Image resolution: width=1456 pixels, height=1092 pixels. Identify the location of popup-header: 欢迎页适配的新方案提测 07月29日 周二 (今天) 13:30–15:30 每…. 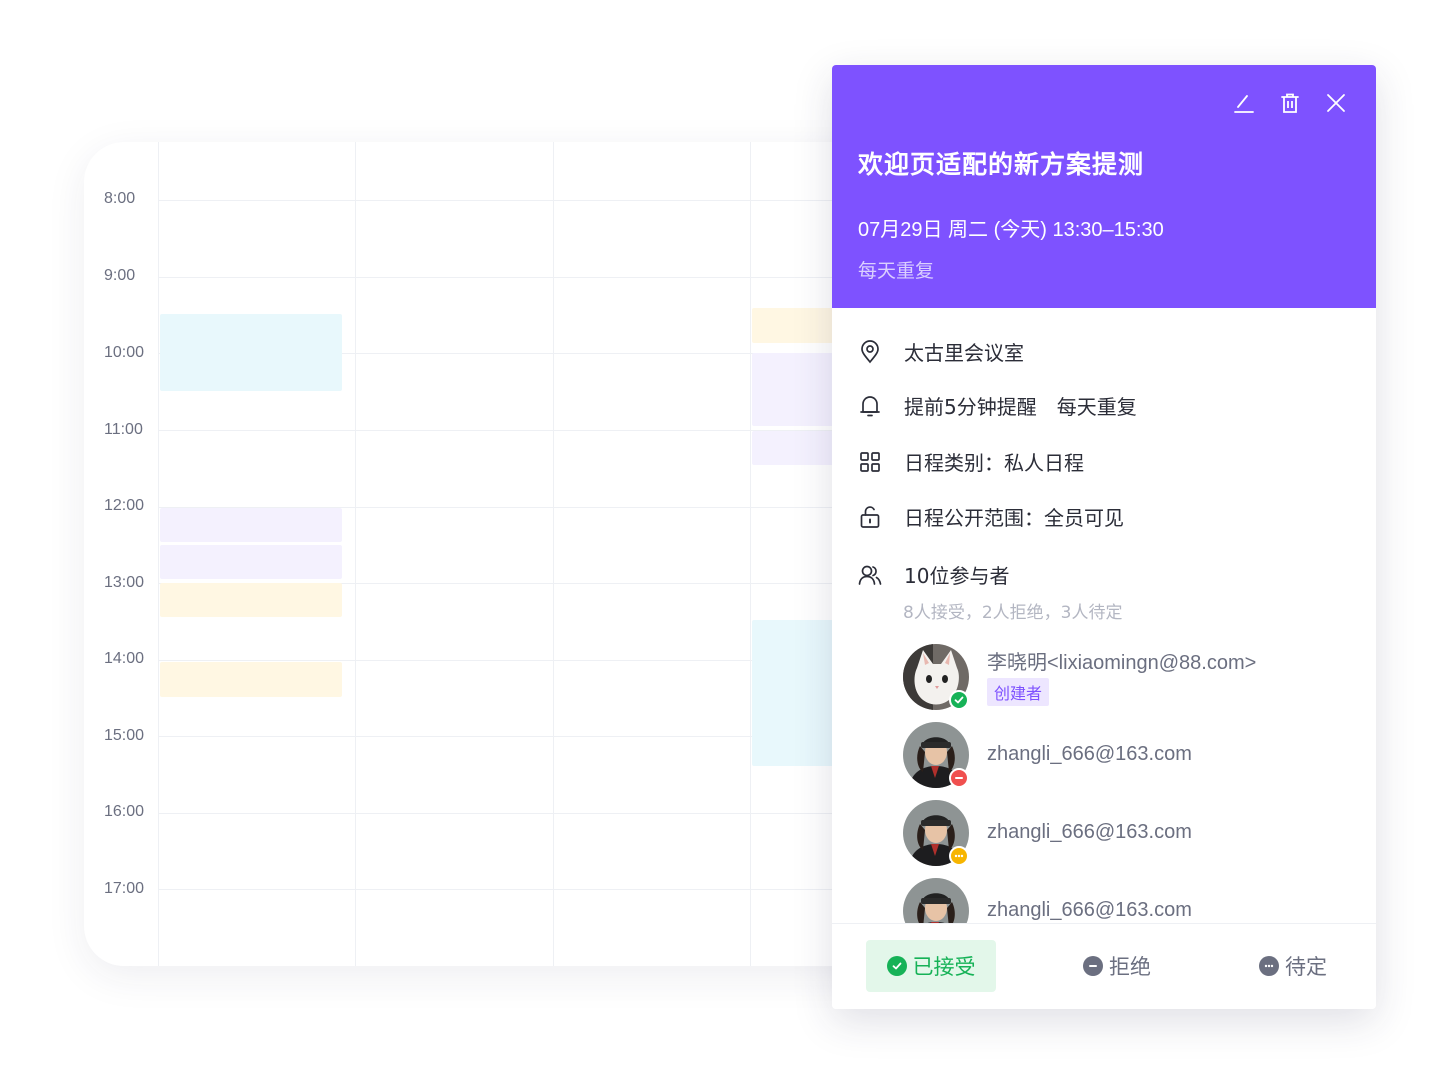
(1104, 186).